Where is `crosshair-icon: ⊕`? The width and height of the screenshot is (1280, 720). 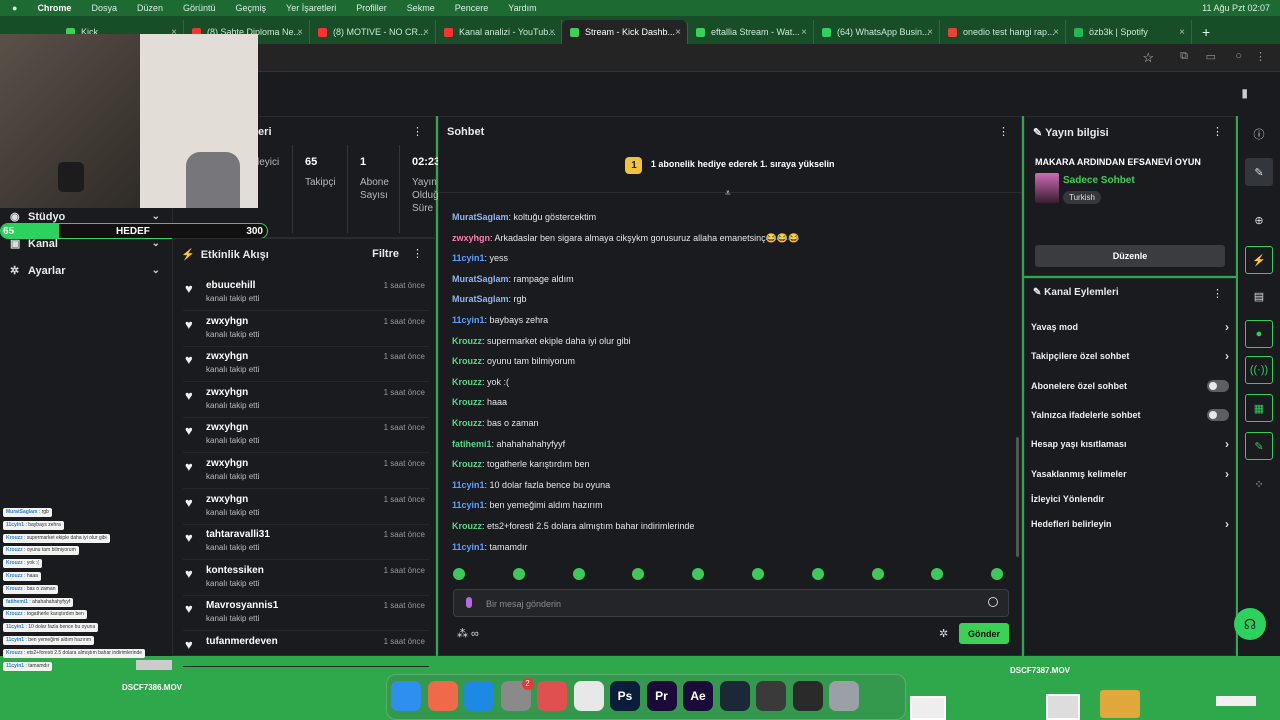
crosshair-icon: ⊕ is located at coordinates (1259, 220).